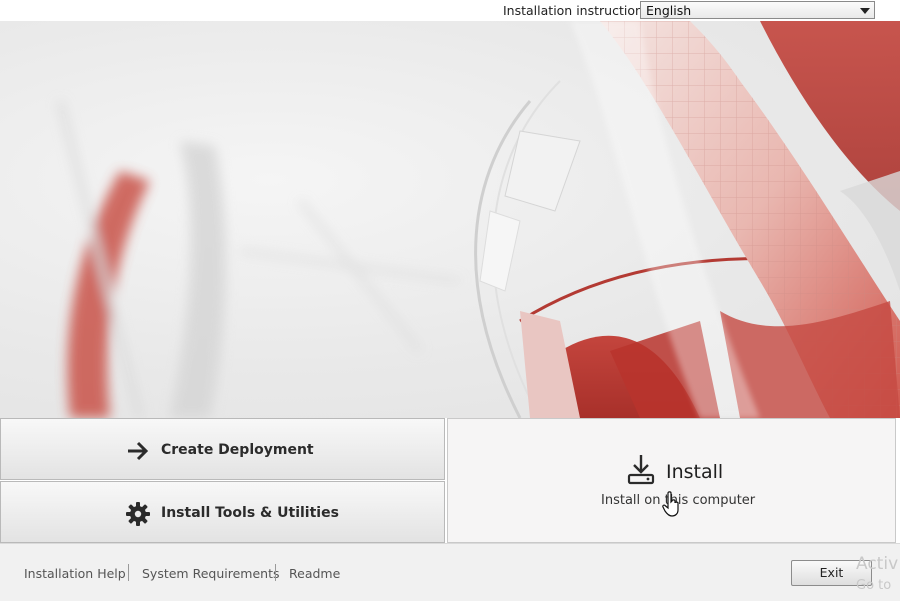 The height and width of the screenshot is (601, 900). What do you see at coordinates (641, 470) in the screenshot?
I see `download-icon` at bounding box center [641, 470].